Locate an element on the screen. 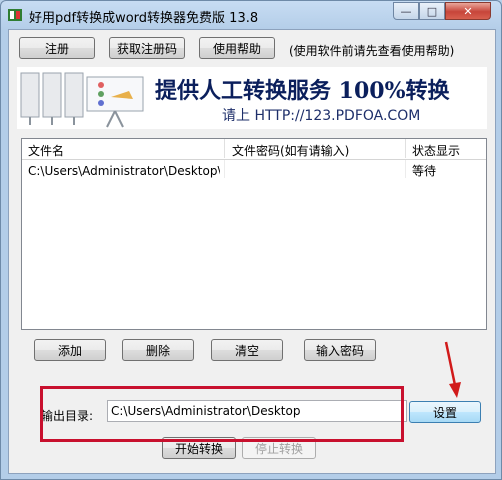 Image resolution: width=502 pixels, height=480 pixels. app-icon is located at coordinates (15, 15).